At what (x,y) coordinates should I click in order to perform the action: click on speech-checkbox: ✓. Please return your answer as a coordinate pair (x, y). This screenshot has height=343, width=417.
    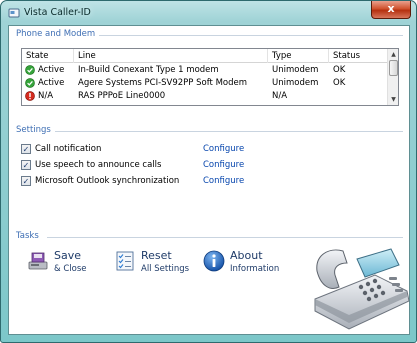
    Looking at the image, I should click on (26, 165).